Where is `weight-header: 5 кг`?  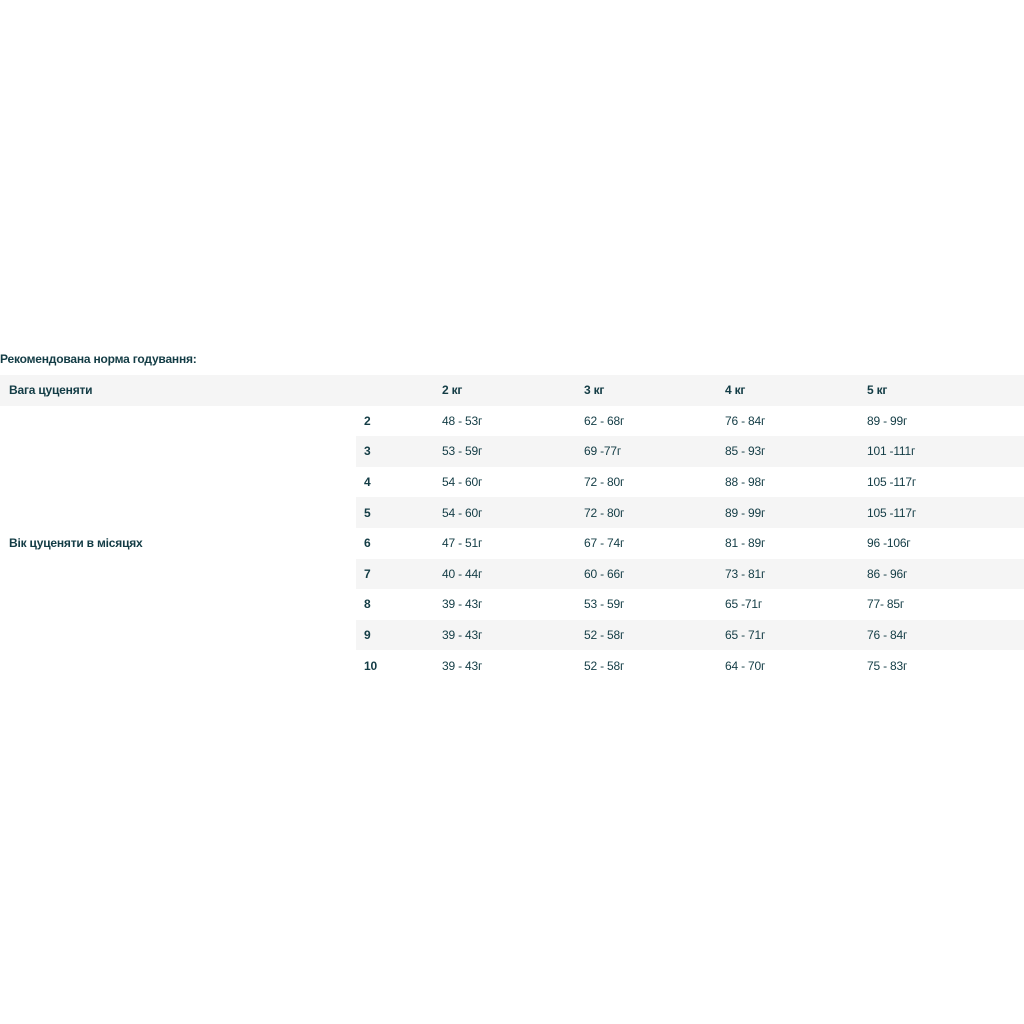
weight-header: 5 кг is located at coordinates (945, 390).